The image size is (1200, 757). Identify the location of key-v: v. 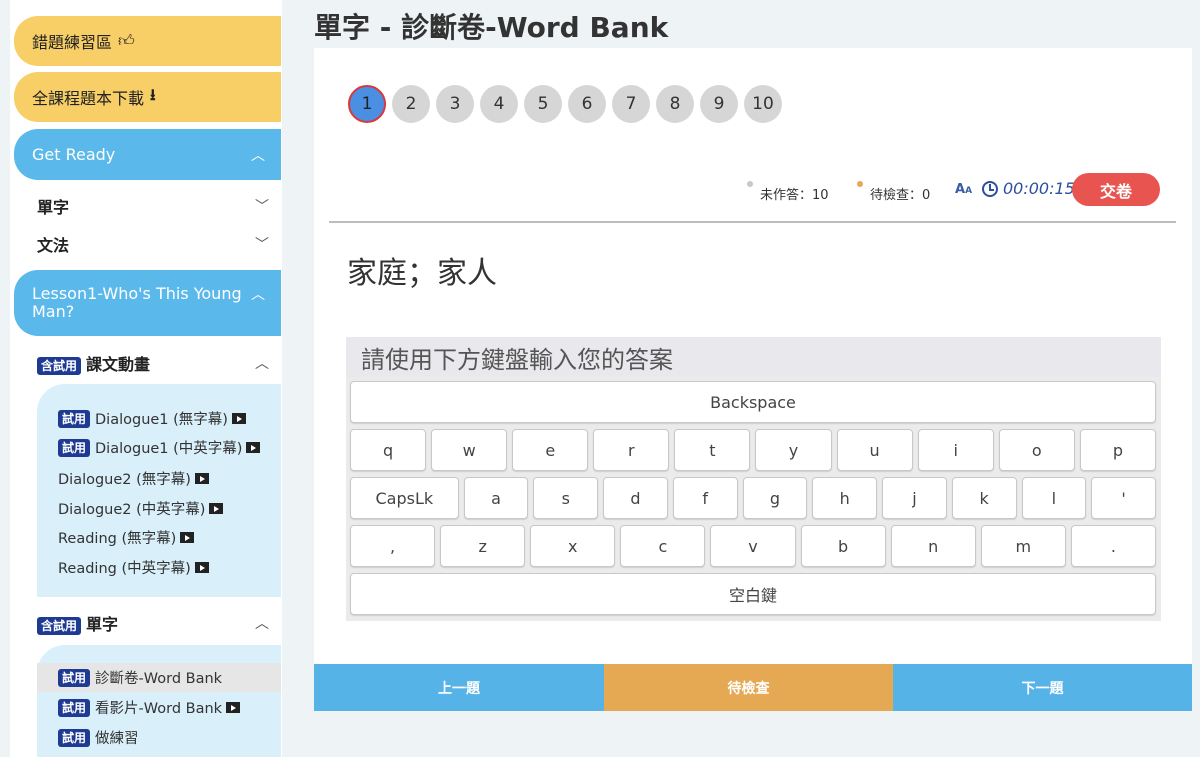
(753, 546).